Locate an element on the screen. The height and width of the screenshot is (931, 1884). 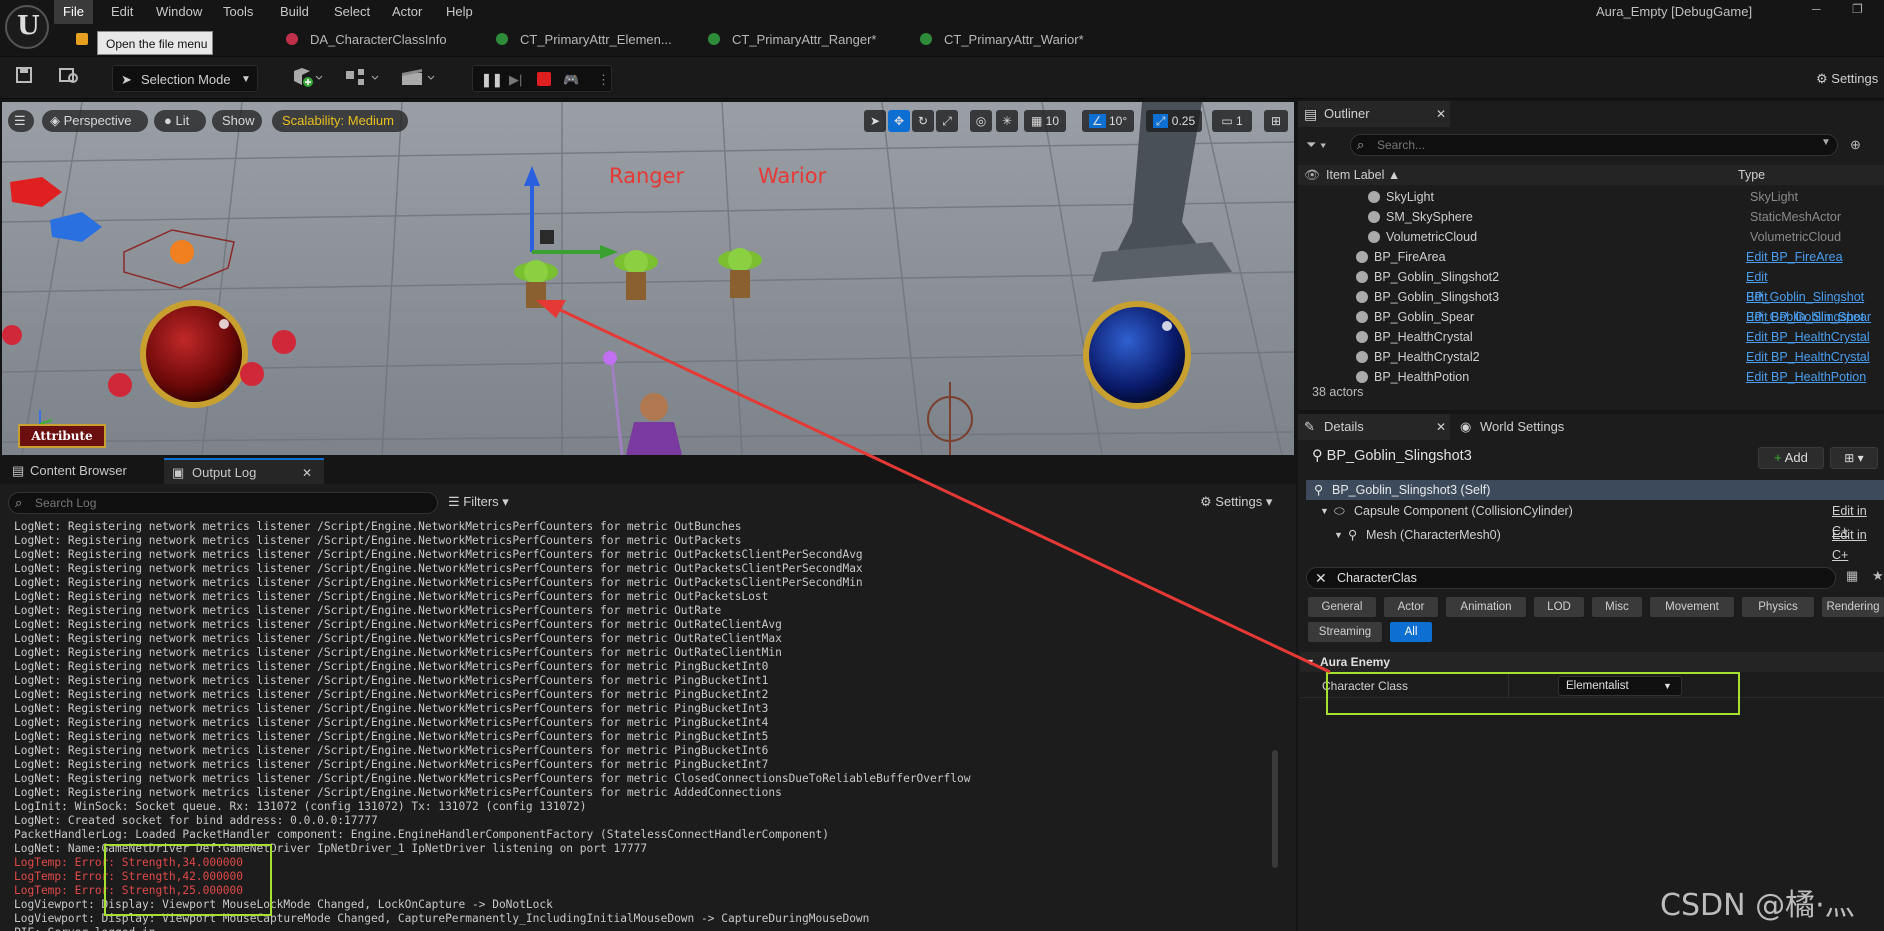
filter-animation: Animation is located at coordinates (1486, 607).